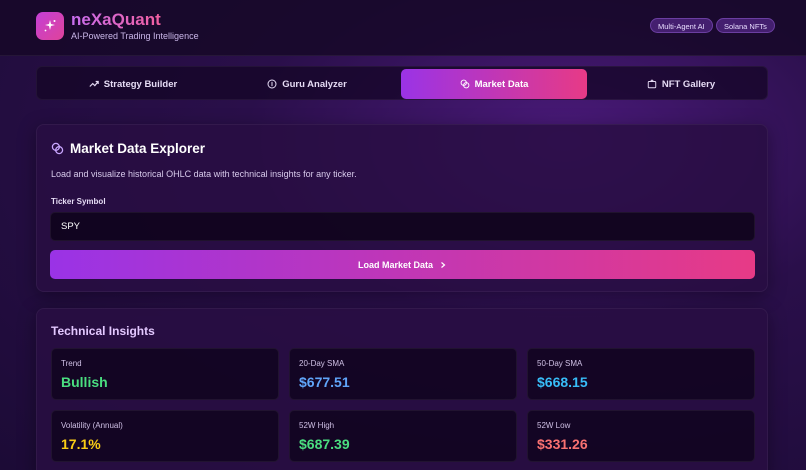 The image size is (806, 470). What do you see at coordinates (501, 84) in the screenshot?
I see `tab-label: Market Data` at bounding box center [501, 84].